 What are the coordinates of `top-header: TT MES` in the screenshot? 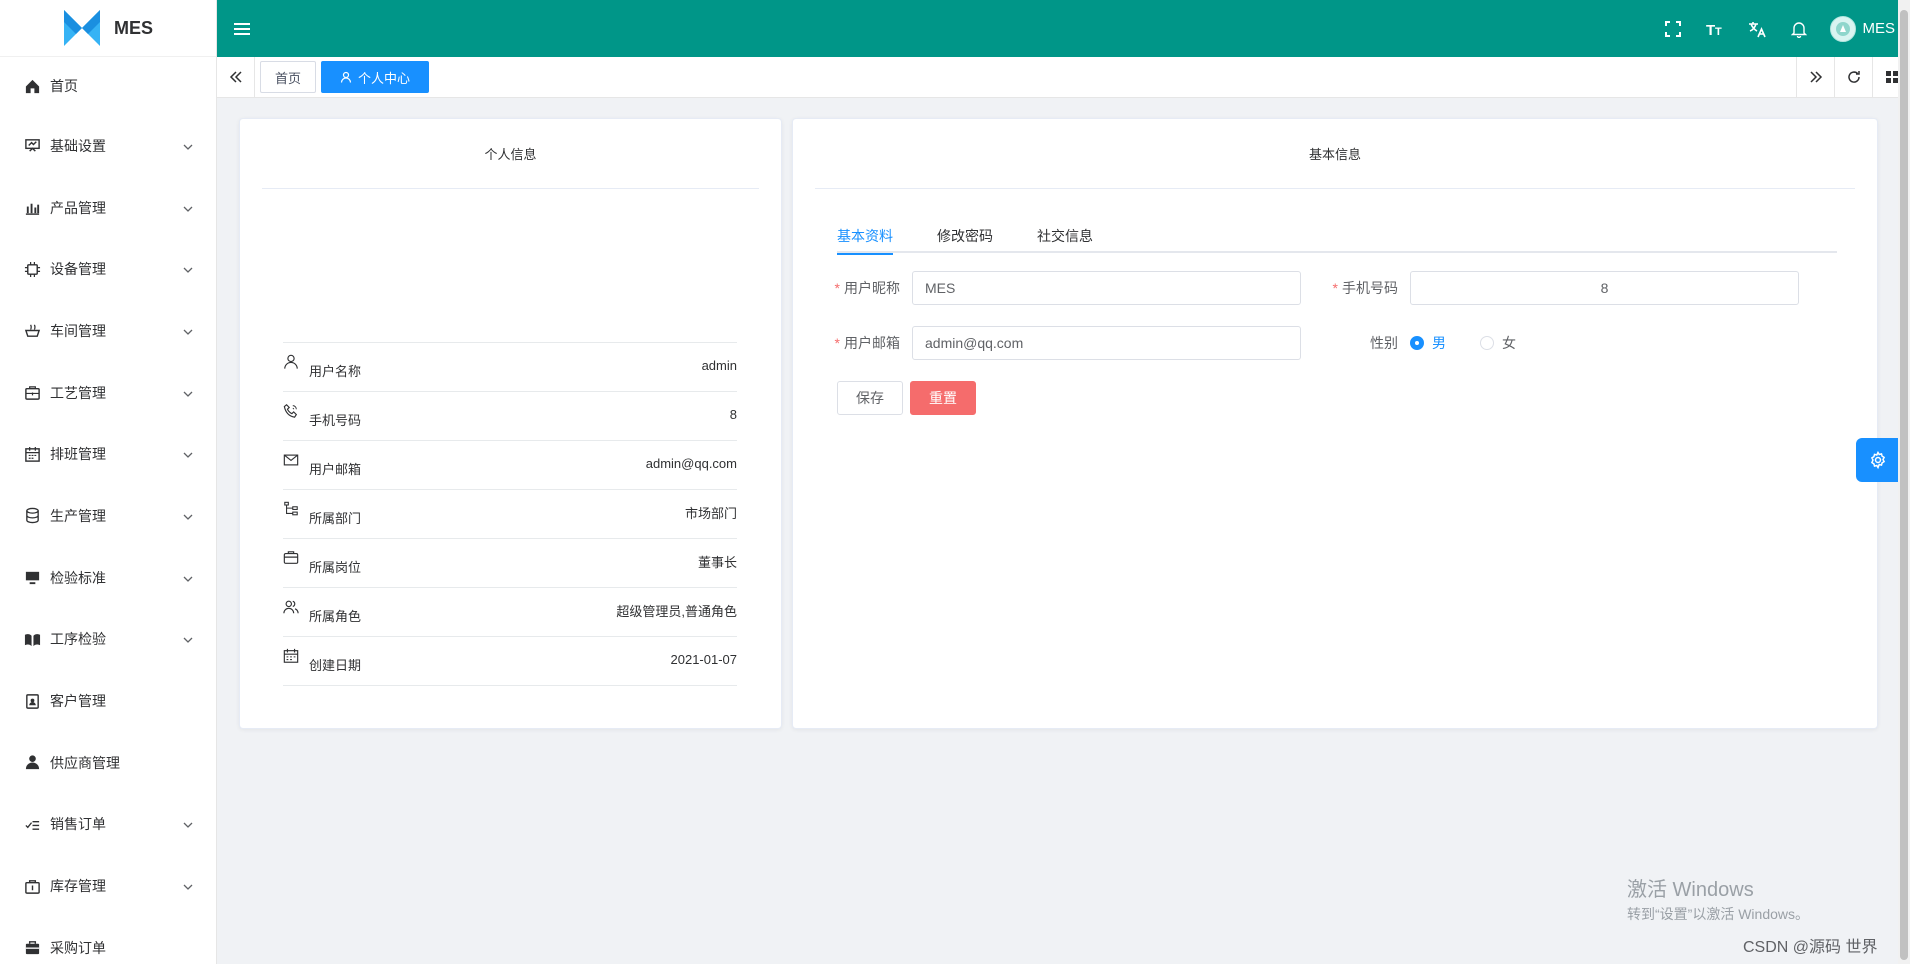 It's located at (1063, 28).